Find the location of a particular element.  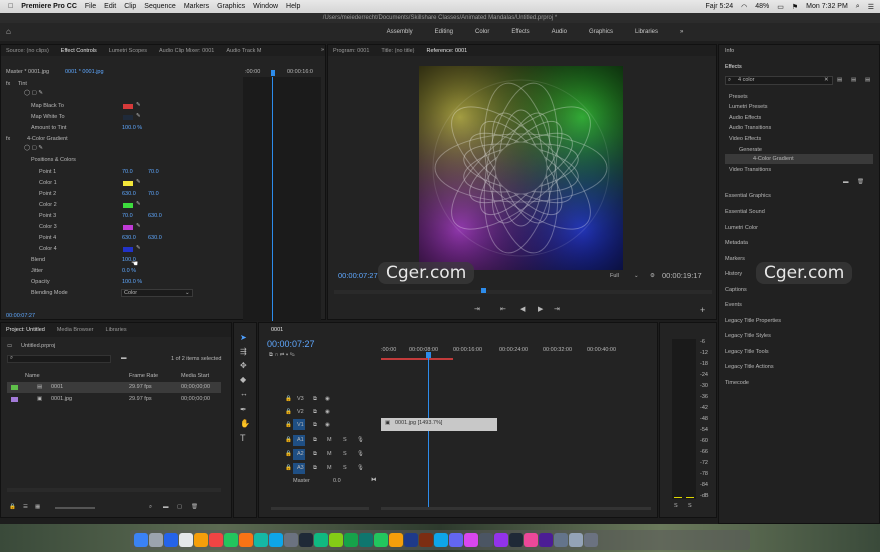

wrench-icon: ⚙ is located at coordinates (652, 276).